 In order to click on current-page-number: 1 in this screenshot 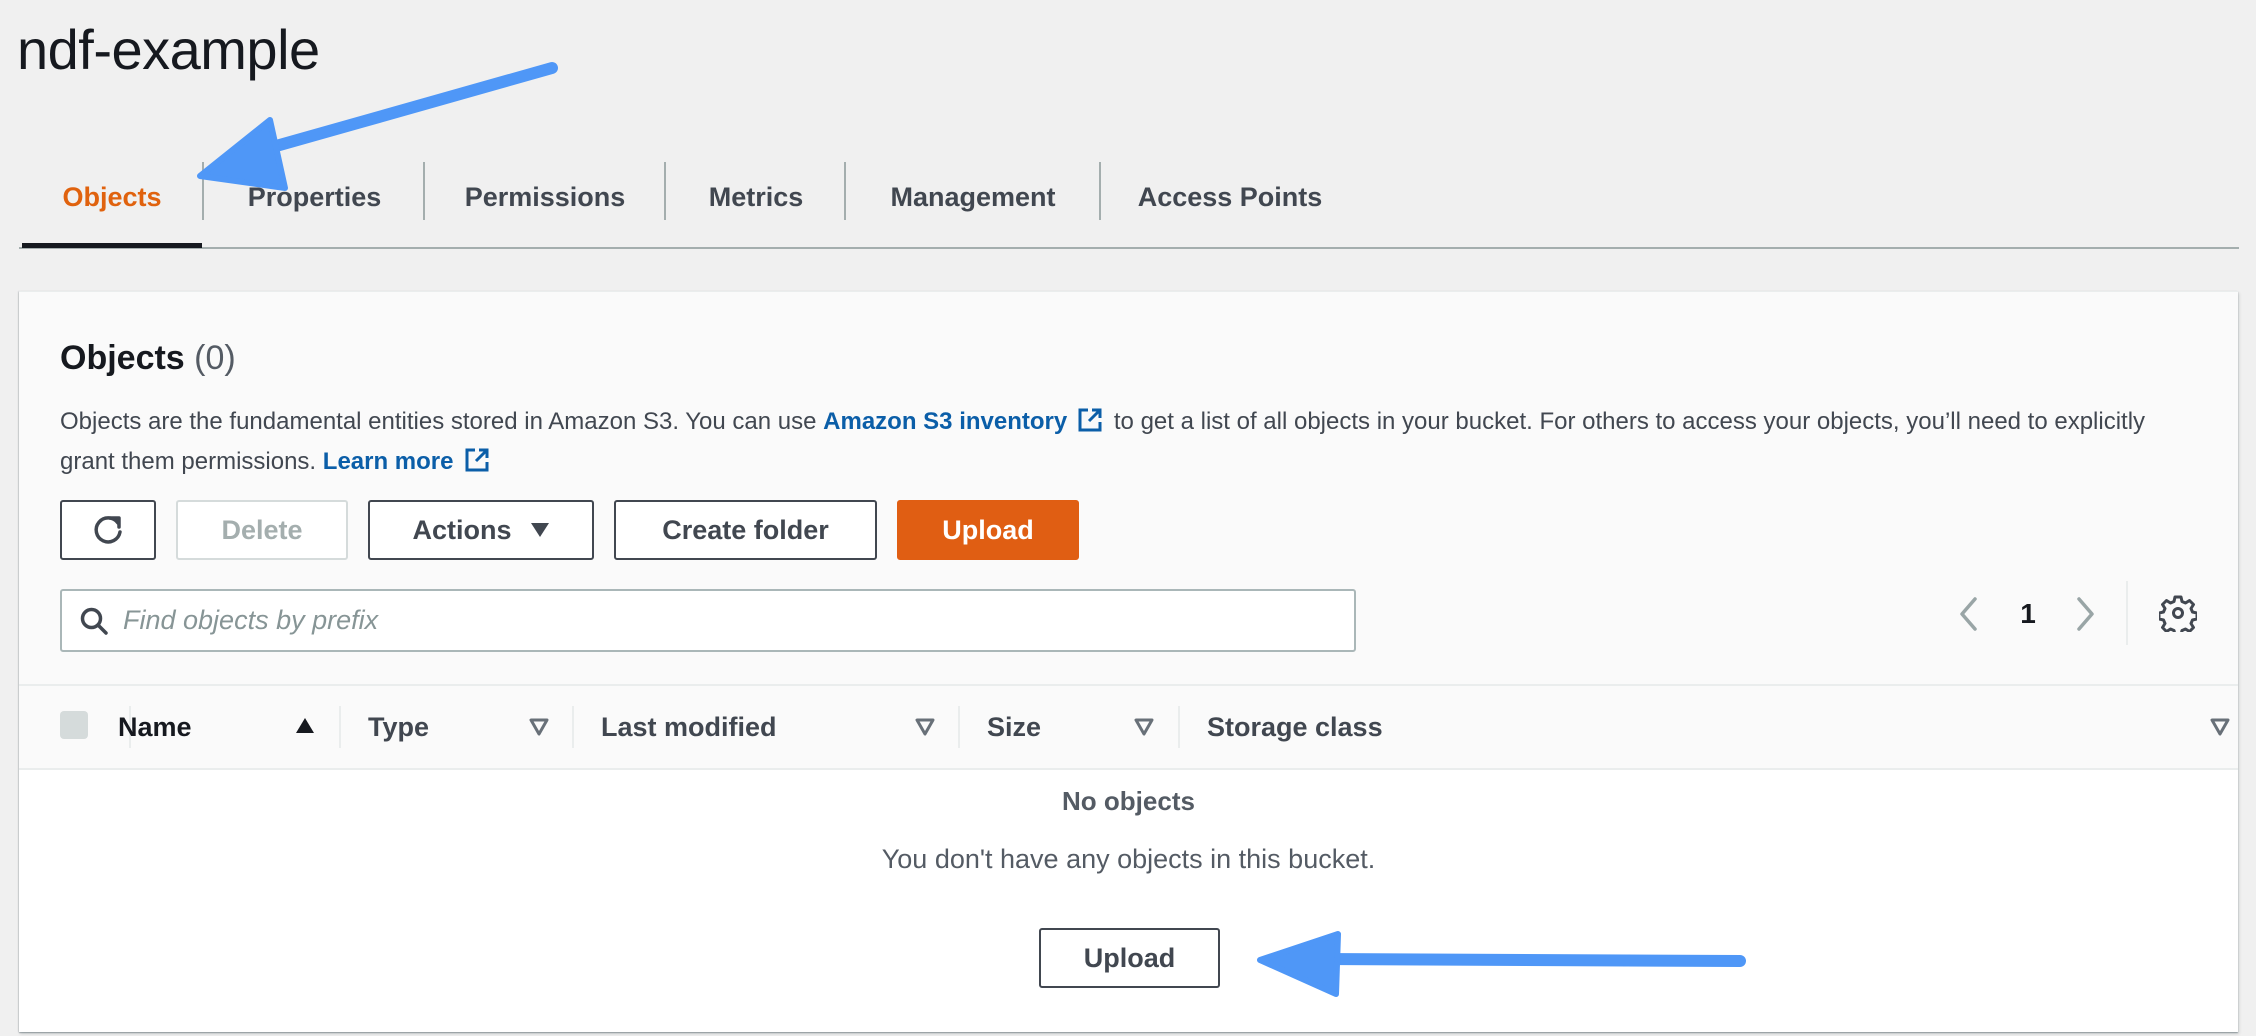, I will do `click(2028, 614)`.